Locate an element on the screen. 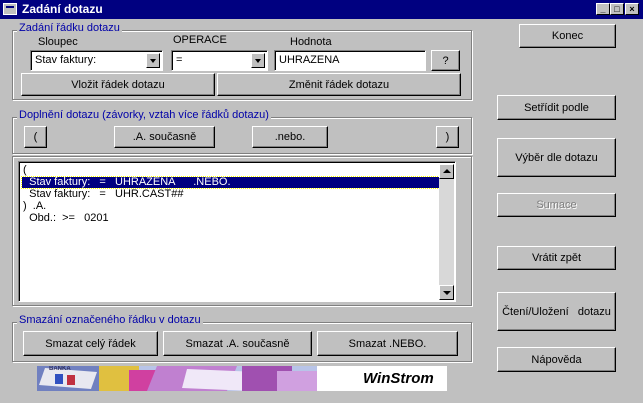 The image size is (643, 403). value-label: Hodnota is located at coordinates (311, 42).